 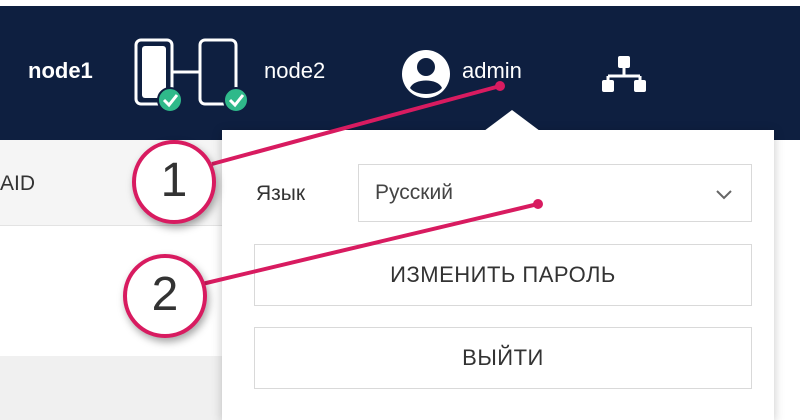 What do you see at coordinates (492, 71) in the screenshot?
I see `user-menu-label: admin` at bounding box center [492, 71].